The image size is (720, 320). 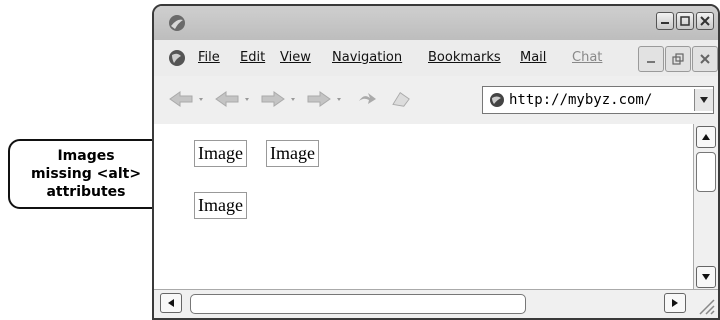 I want to click on horizontal-scroll-thumb, so click(x=358, y=304).